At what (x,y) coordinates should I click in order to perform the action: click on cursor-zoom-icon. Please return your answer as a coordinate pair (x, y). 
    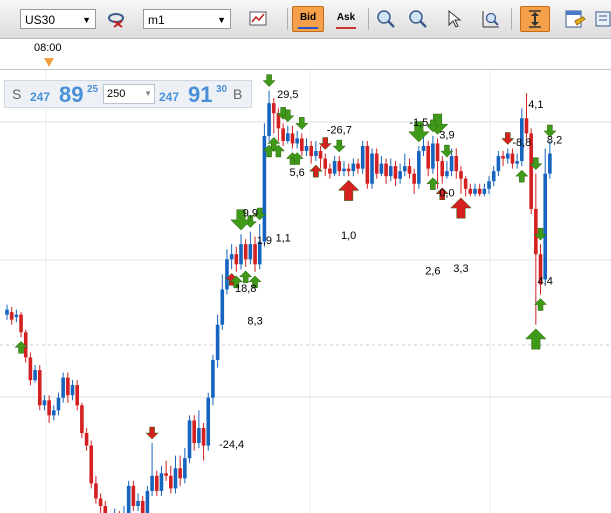
    Looking at the image, I should click on (455, 18).